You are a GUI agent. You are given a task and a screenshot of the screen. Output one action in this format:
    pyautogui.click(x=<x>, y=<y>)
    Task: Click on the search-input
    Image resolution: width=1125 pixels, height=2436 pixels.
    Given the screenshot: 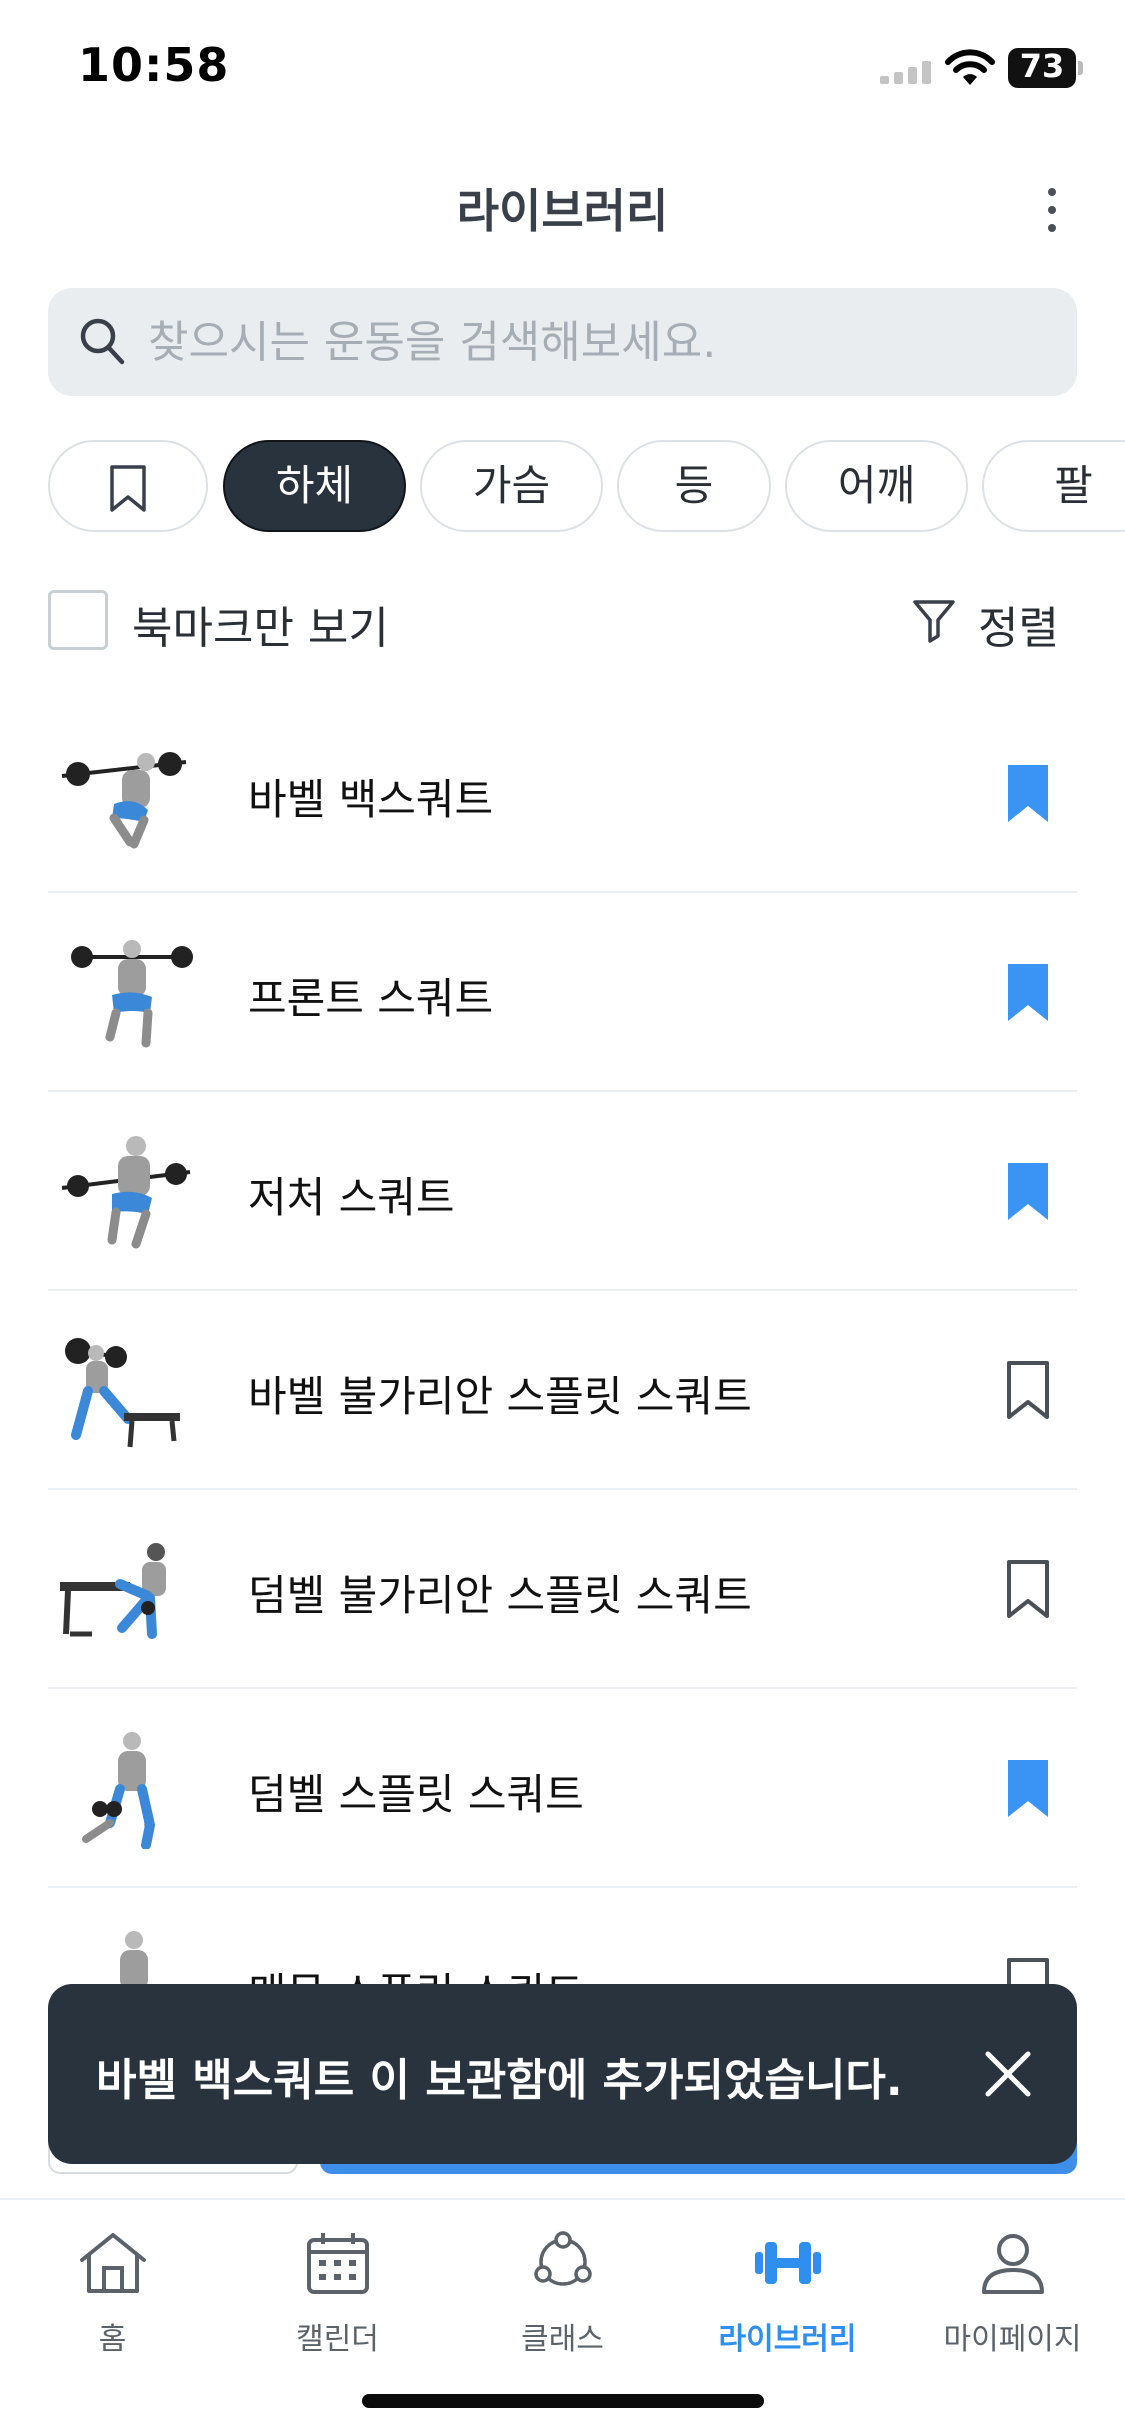 What is the action you would take?
    pyautogui.click(x=588, y=342)
    